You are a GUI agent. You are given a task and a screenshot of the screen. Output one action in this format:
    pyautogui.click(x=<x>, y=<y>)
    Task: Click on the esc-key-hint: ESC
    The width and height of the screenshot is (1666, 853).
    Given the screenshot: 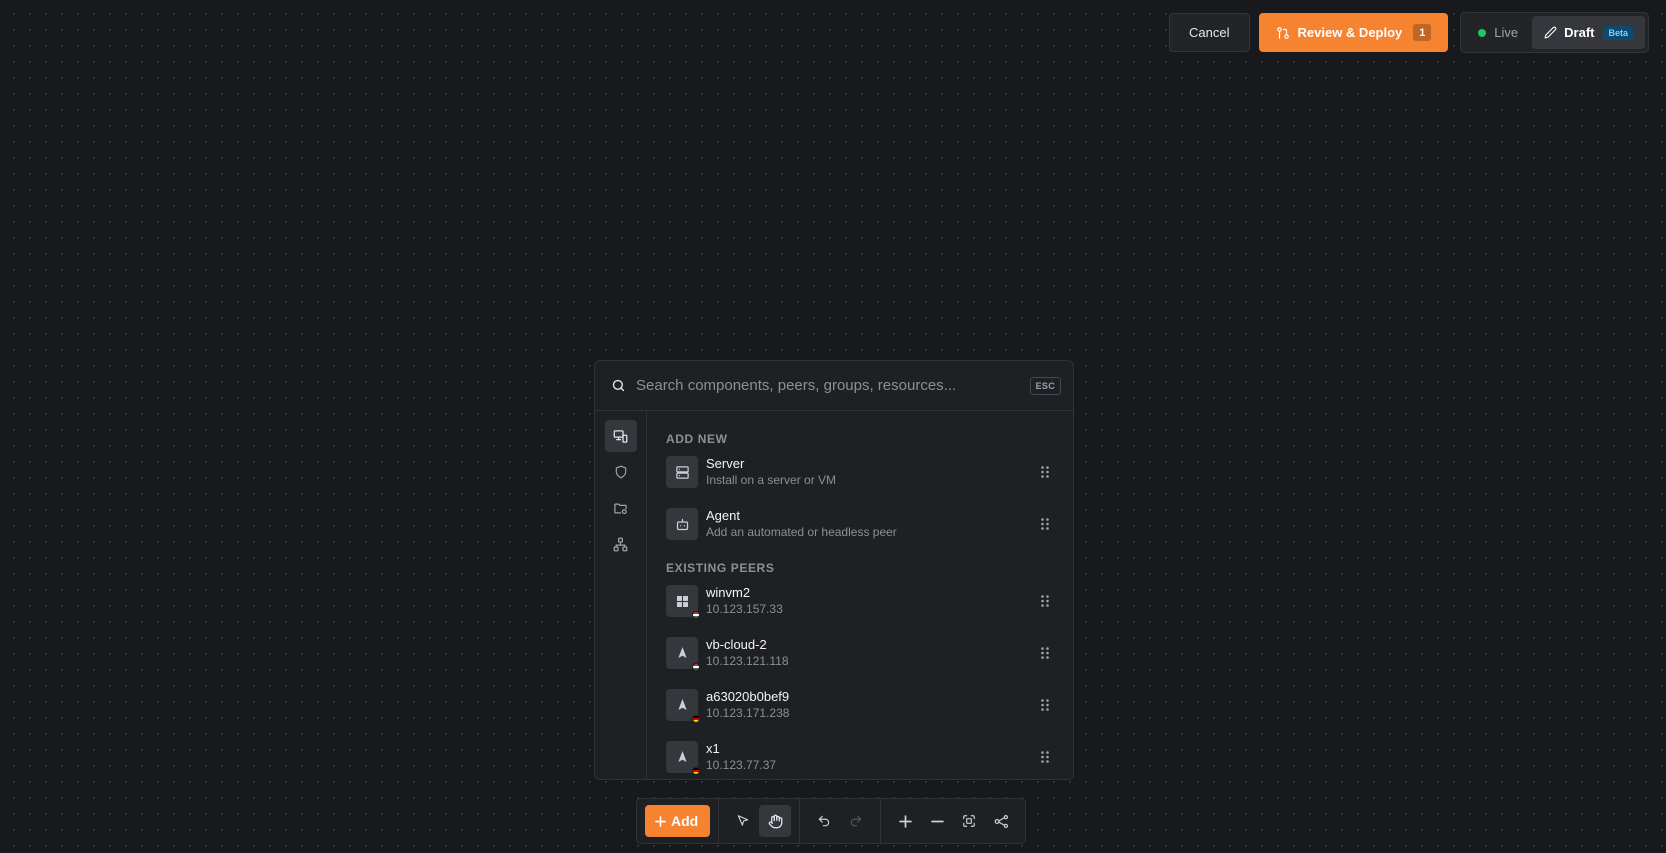 What is the action you would take?
    pyautogui.click(x=1045, y=385)
    